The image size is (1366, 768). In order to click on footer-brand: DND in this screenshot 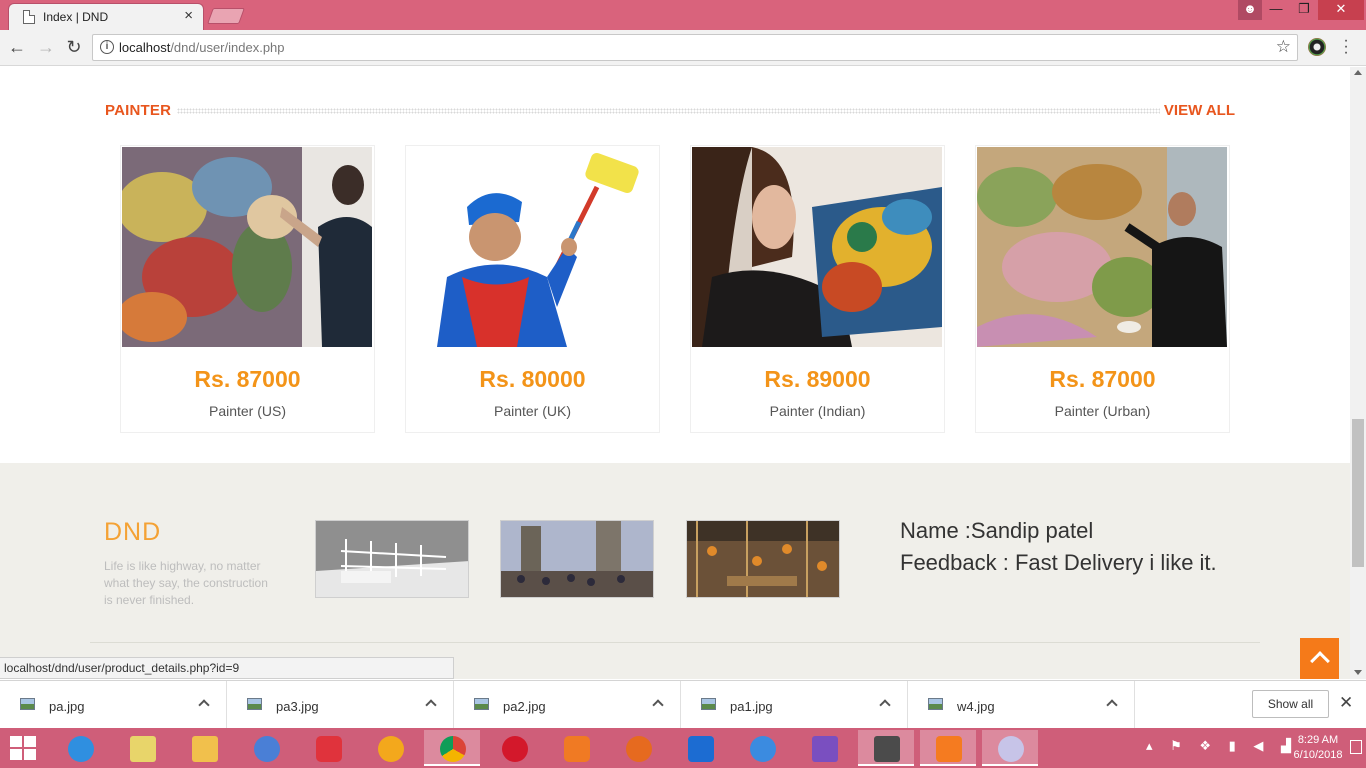, I will do `click(133, 532)`.